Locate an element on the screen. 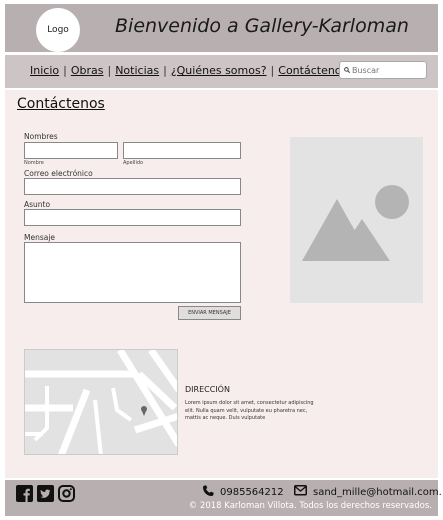 Image resolution: width=443 pixels, height=520 pixels. subject-label: Asunto is located at coordinates (37, 204).